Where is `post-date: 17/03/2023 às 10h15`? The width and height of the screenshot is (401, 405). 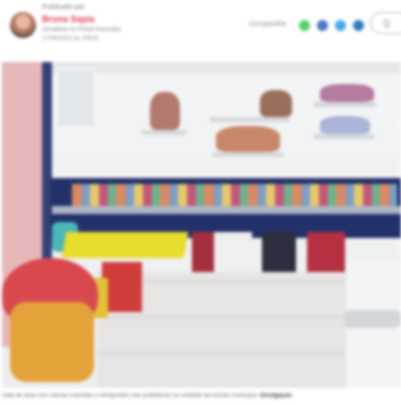 post-date: 17/03/2023 às 10h15 is located at coordinates (70, 39).